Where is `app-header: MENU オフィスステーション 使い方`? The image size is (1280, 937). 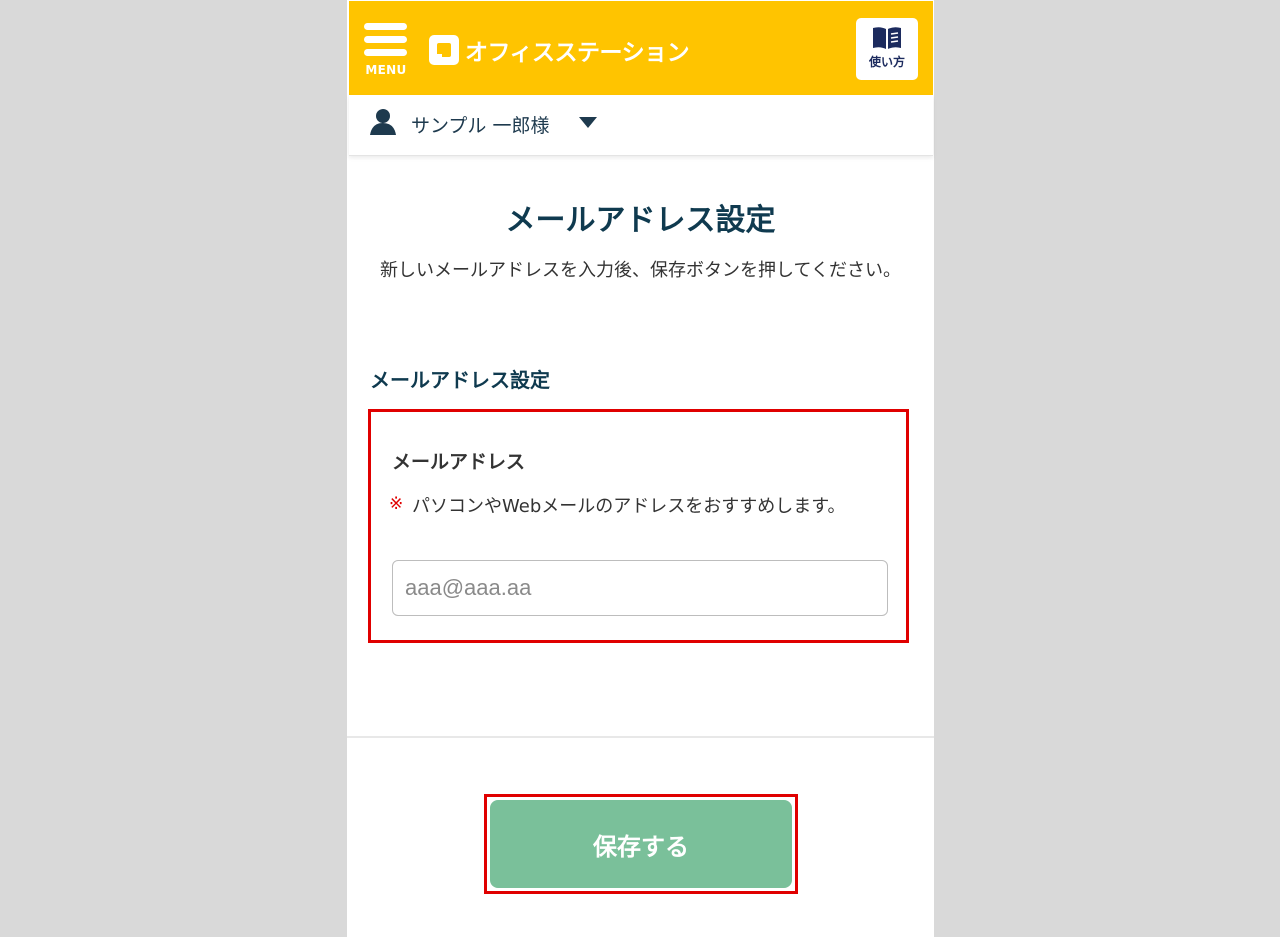
app-header: MENU オフィスステーション 使い方 is located at coordinates (641, 48).